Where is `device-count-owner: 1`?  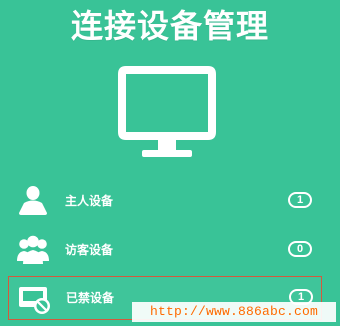
device-count-owner: 1 is located at coordinates (300, 200).